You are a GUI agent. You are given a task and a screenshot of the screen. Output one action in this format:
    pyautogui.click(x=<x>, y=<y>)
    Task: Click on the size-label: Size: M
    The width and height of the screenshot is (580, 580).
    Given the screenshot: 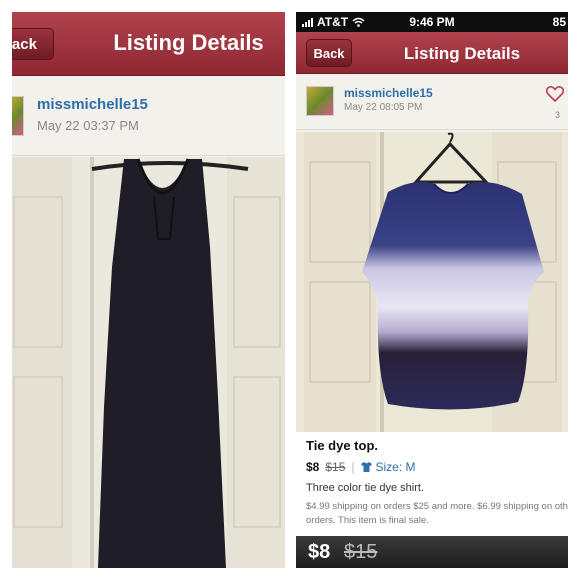 What is the action you would take?
    pyautogui.click(x=395, y=467)
    